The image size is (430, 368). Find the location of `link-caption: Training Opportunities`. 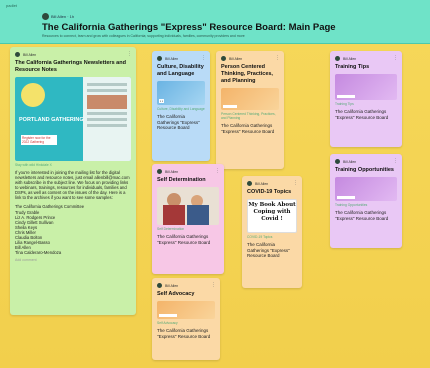

link-caption: Training Opportunities is located at coordinates (351, 205).